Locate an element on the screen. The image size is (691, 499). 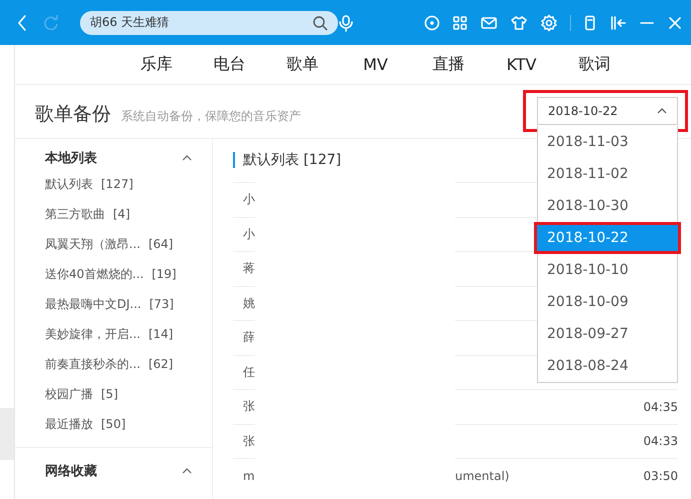
settings-icon is located at coordinates (549, 23).